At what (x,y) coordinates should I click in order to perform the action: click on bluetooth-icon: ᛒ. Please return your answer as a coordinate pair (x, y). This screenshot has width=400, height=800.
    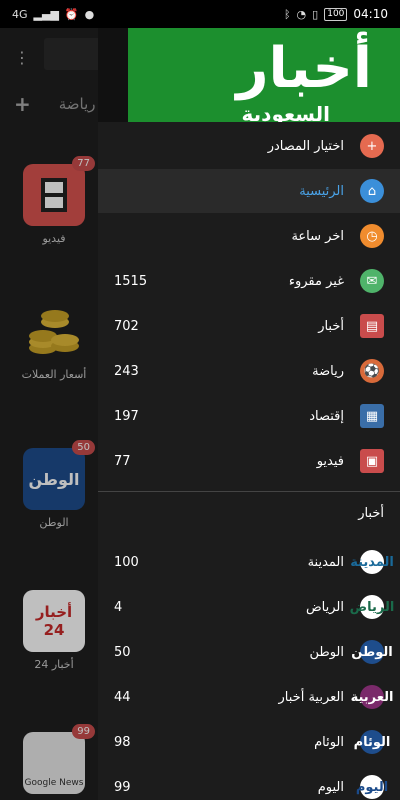
    Looking at the image, I should click on (287, 14).